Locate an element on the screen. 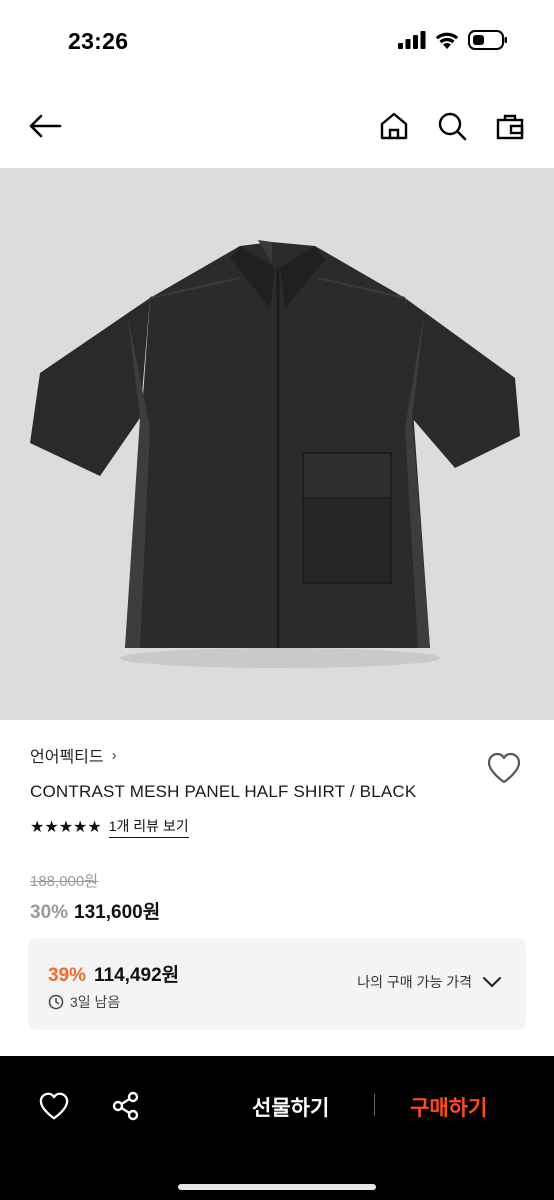  divider is located at coordinates (374, 1105).